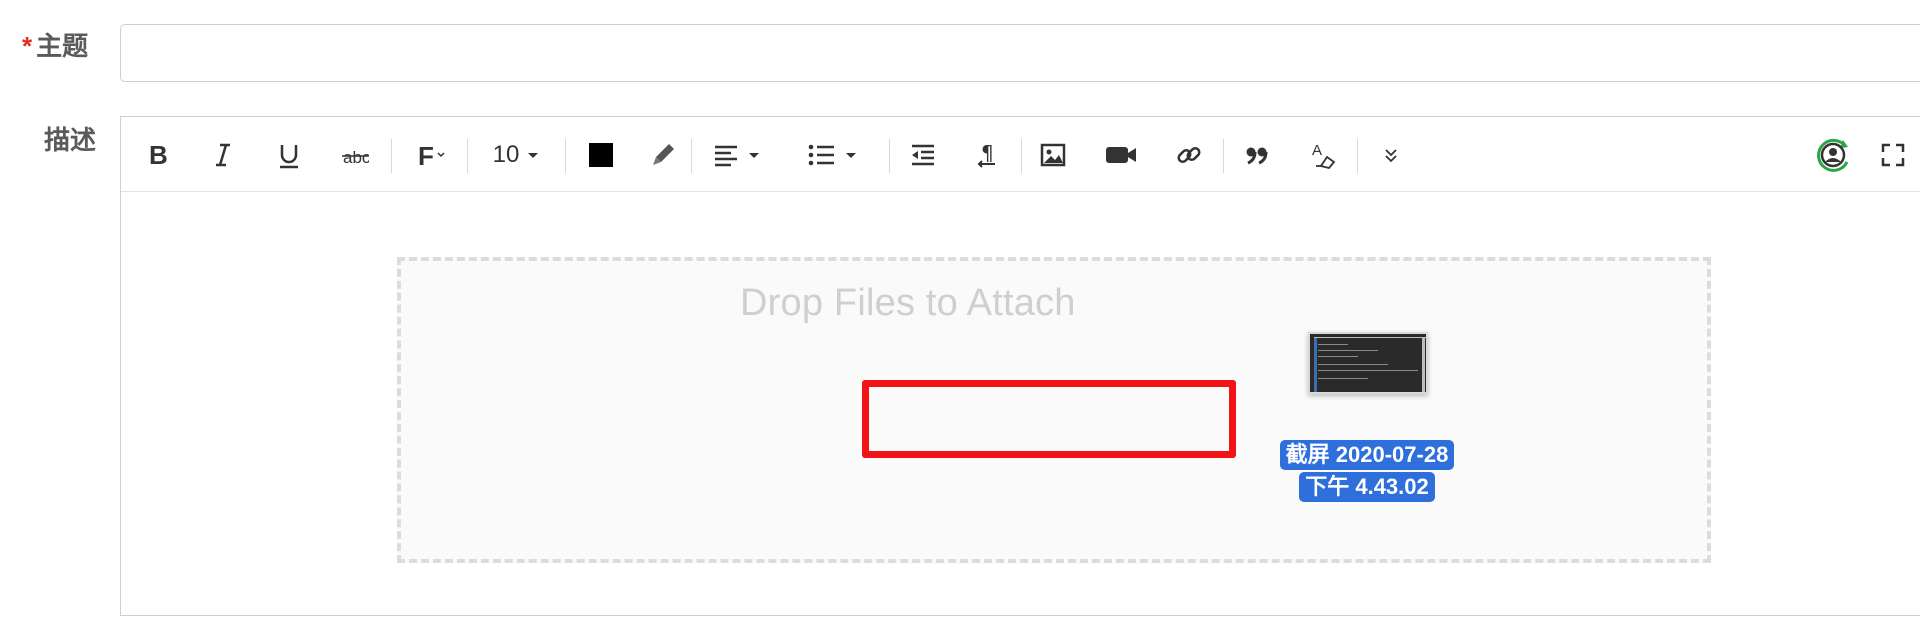 Image resolution: width=1920 pixels, height=632 pixels. I want to click on italic-button, so click(223, 155).